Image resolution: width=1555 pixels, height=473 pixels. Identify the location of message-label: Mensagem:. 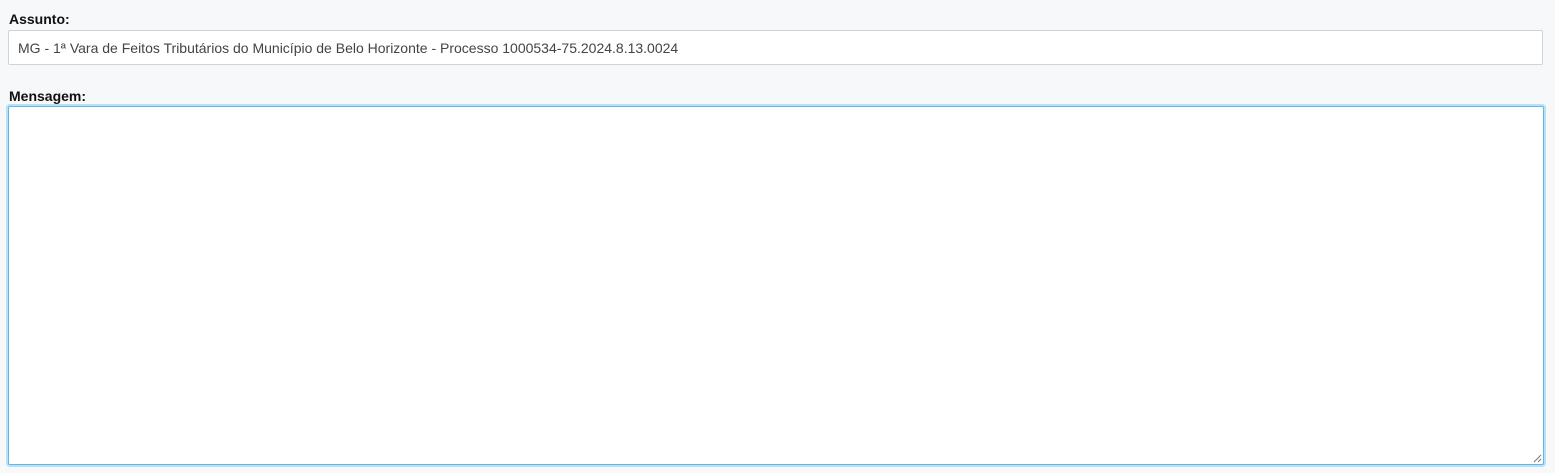
(48, 96).